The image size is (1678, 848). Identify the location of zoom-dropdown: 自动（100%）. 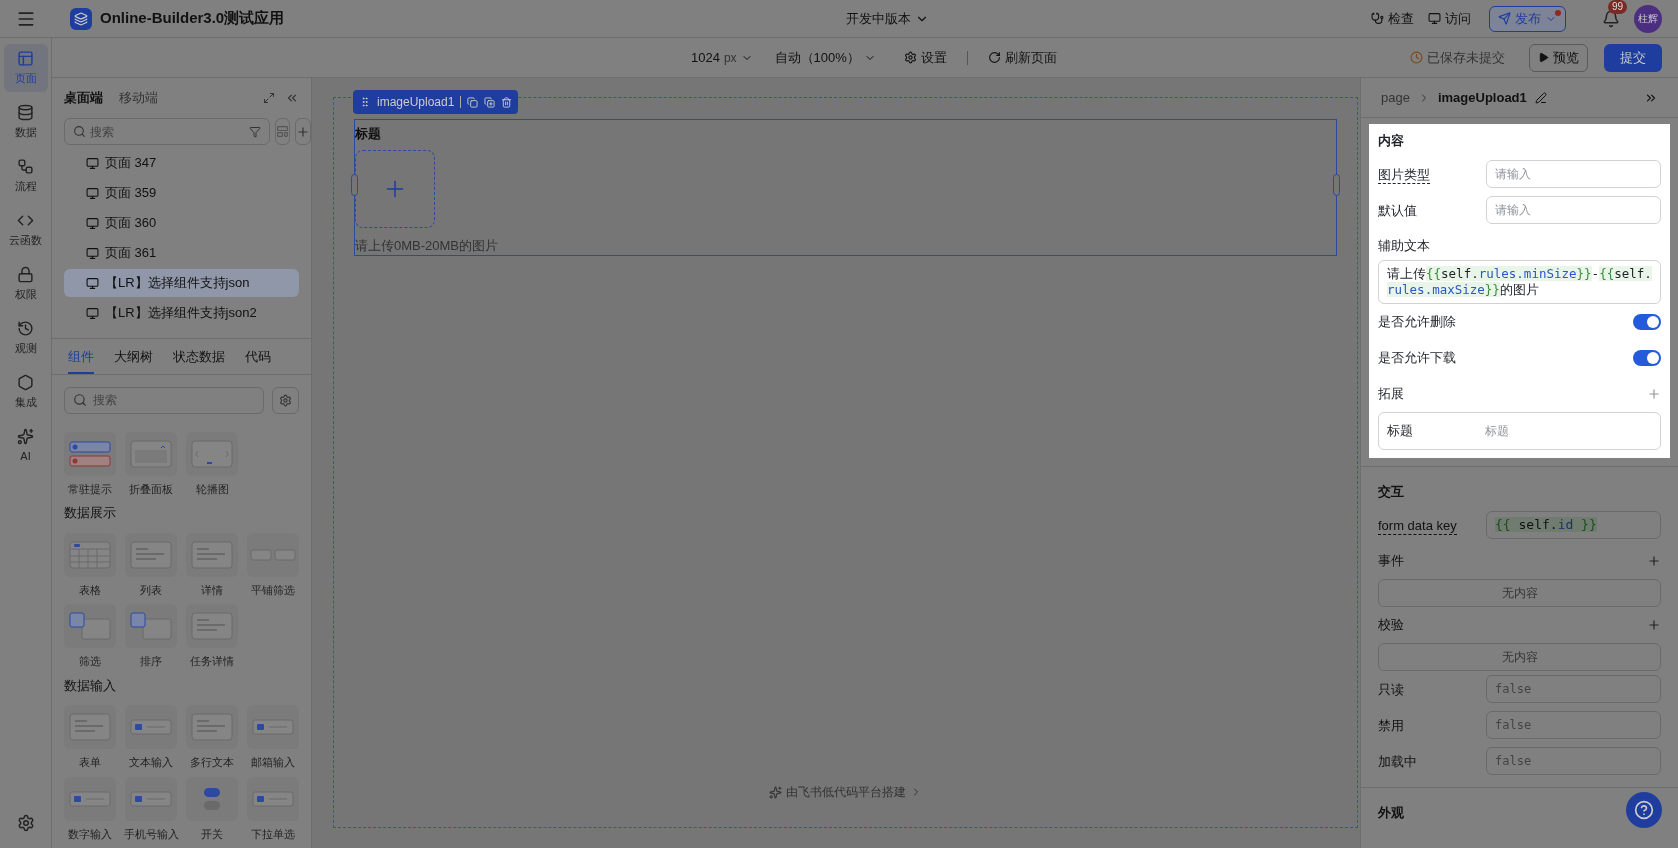
(825, 57).